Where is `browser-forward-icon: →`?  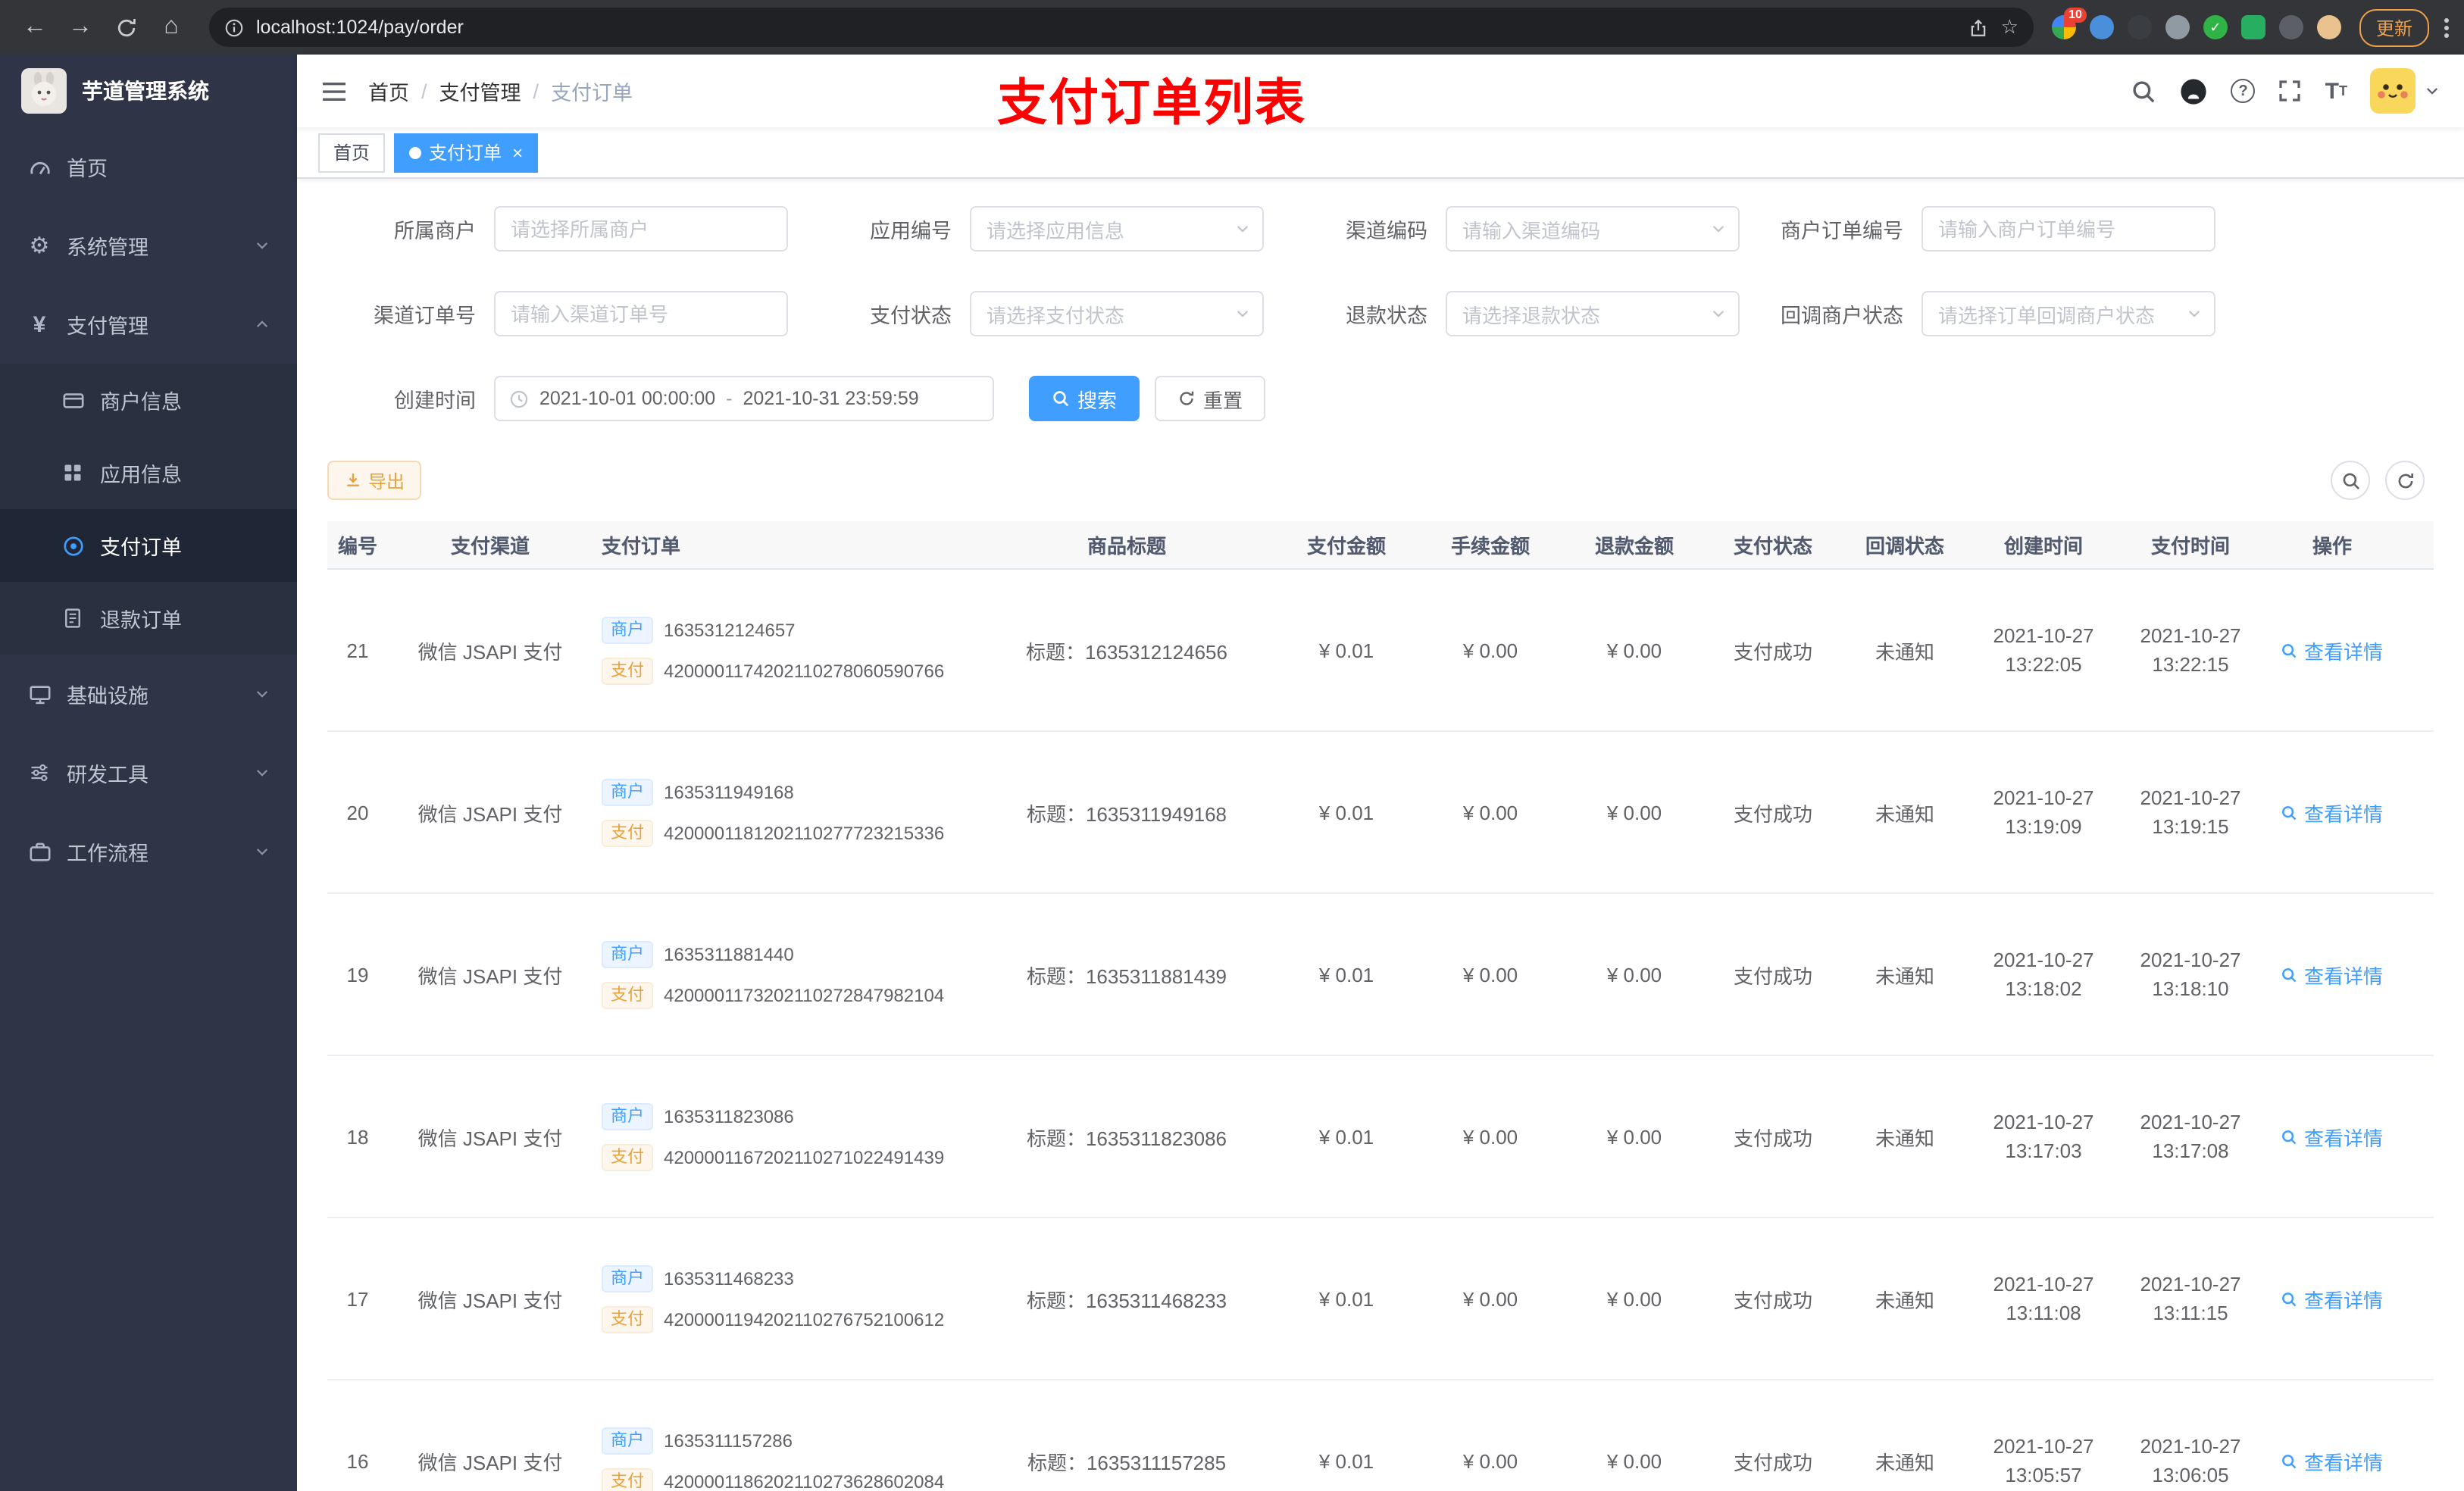 browser-forward-icon: → is located at coordinates (80, 27).